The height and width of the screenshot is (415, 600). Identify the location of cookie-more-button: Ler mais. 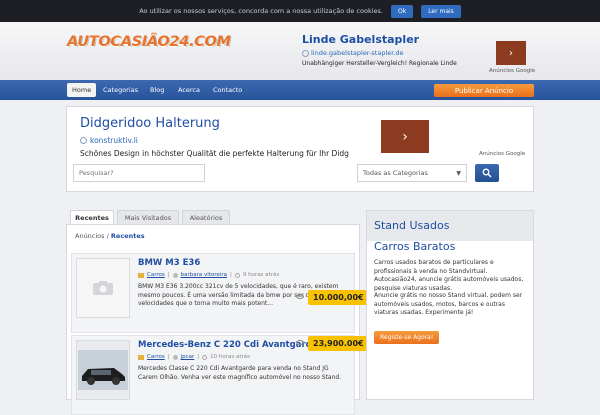
(441, 11).